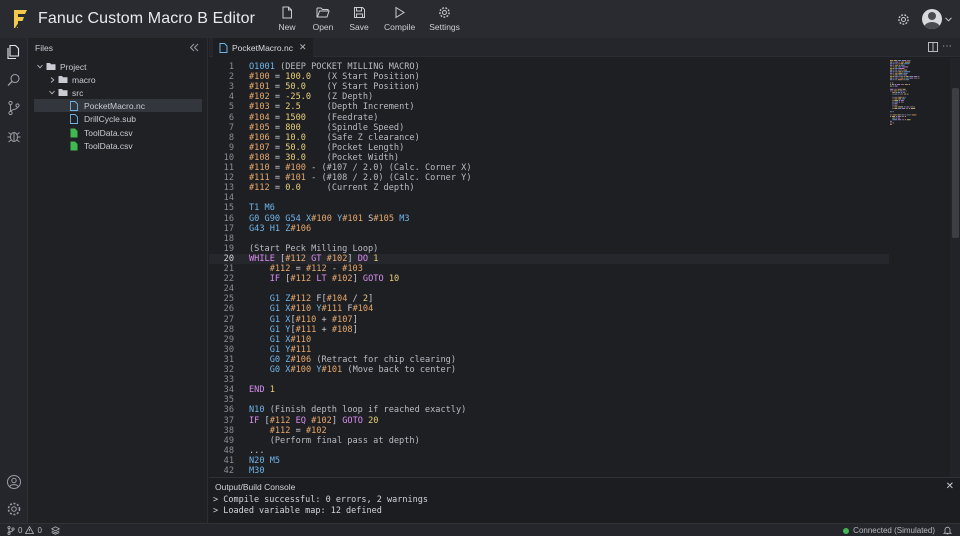  Describe the element at coordinates (549, 350) in the screenshot. I see `code-line: 30 G1 Y#111` at that location.